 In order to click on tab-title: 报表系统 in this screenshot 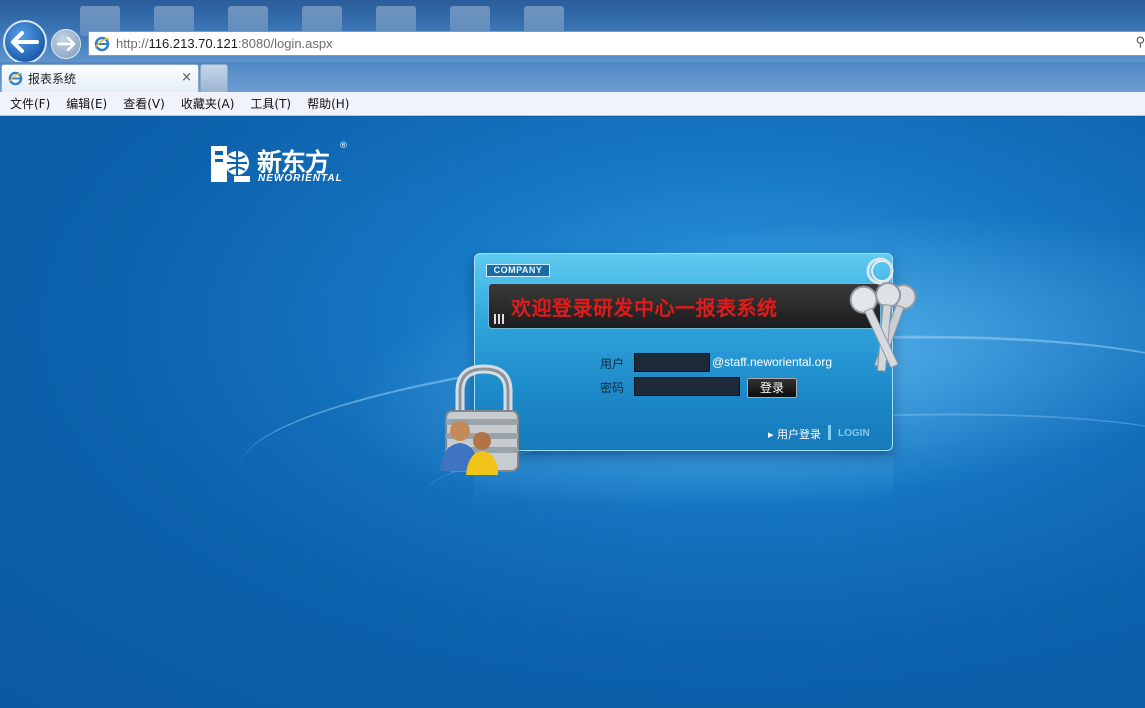, I will do `click(52, 79)`.